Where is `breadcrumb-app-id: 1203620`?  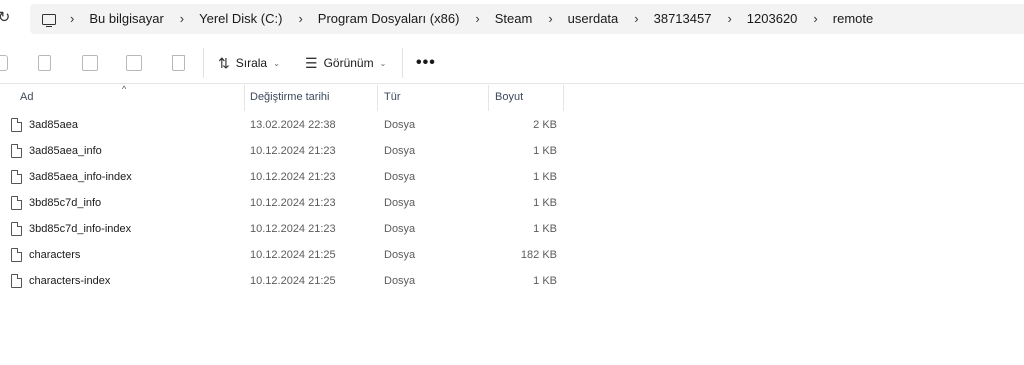
breadcrumb-app-id: 1203620 is located at coordinates (772, 19).